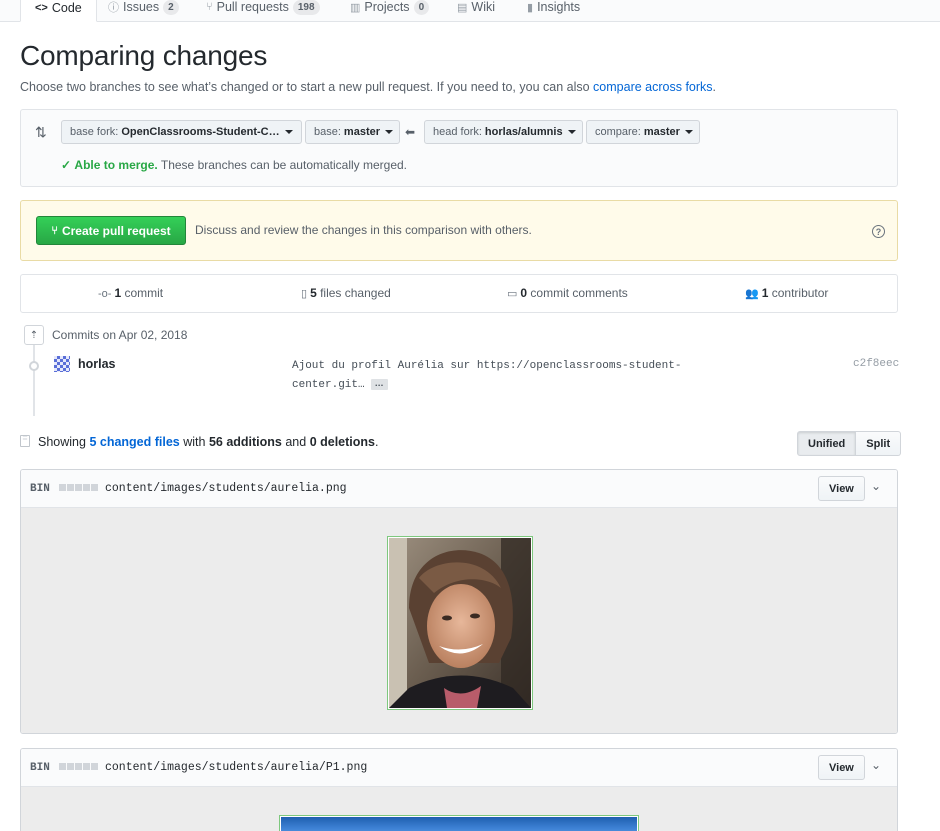  Describe the element at coordinates (105, 294) in the screenshot. I see `commit-icon: -o-` at that location.